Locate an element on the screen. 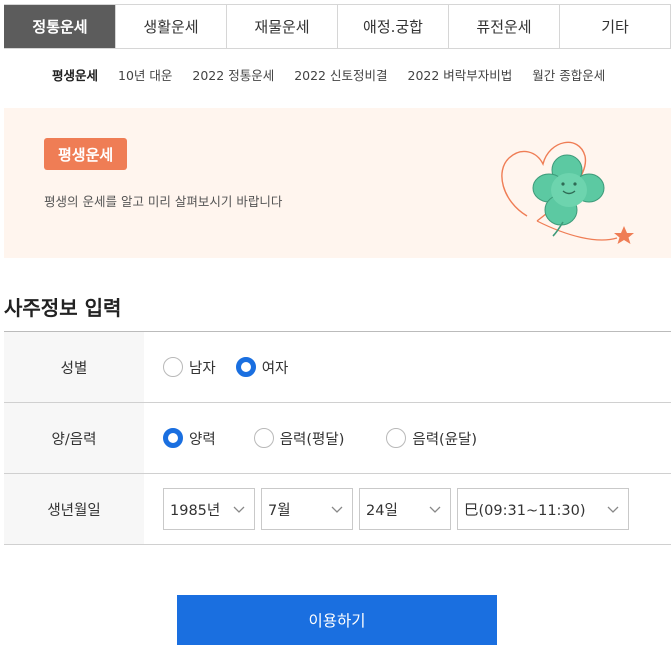 The height and width of the screenshot is (647, 672). year-value: 1985년 is located at coordinates (195, 510).